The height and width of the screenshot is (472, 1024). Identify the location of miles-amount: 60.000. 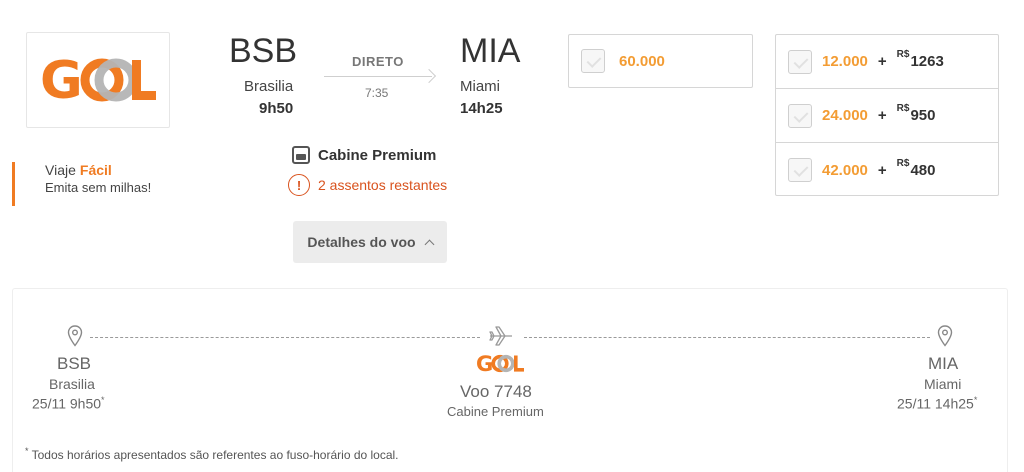
(642, 61).